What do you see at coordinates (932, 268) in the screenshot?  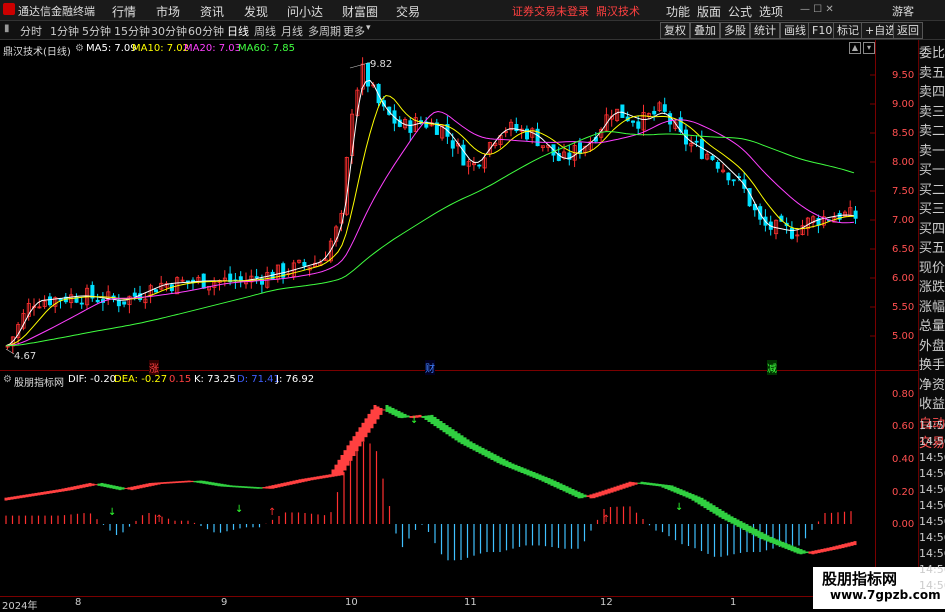 I see `quote-field-label: 现价` at bounding box center [932, 268].